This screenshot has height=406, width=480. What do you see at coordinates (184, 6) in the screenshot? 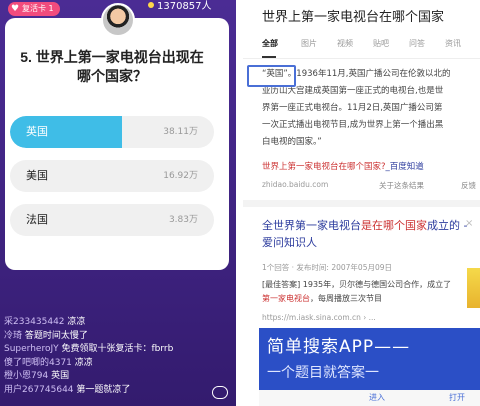
I see `viewer-count-label: 1370857人` at bounding box center [184, 6].